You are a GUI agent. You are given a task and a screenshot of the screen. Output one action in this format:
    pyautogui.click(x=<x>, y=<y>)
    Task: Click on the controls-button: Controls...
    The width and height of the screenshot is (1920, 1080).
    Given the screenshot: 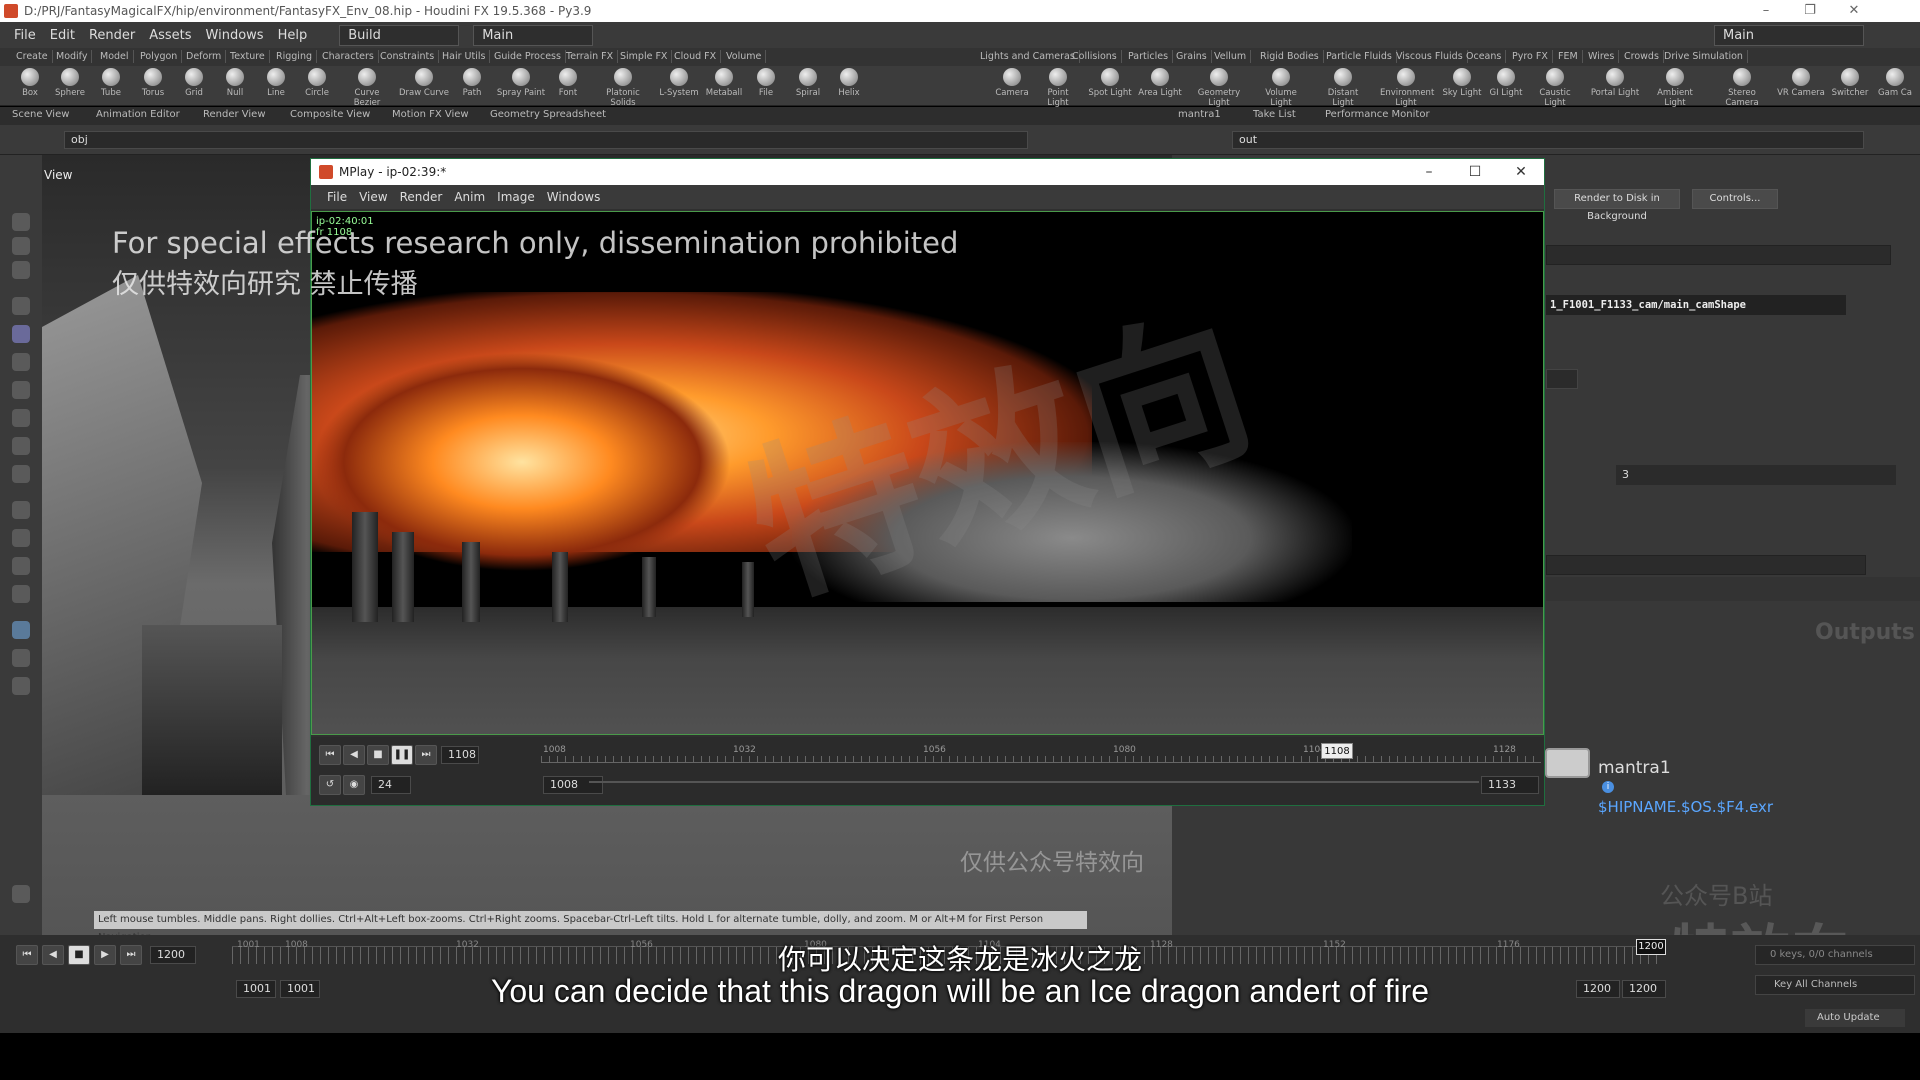 What is the action you would take?
    pyautogui.click(x=1735, y=199)
    